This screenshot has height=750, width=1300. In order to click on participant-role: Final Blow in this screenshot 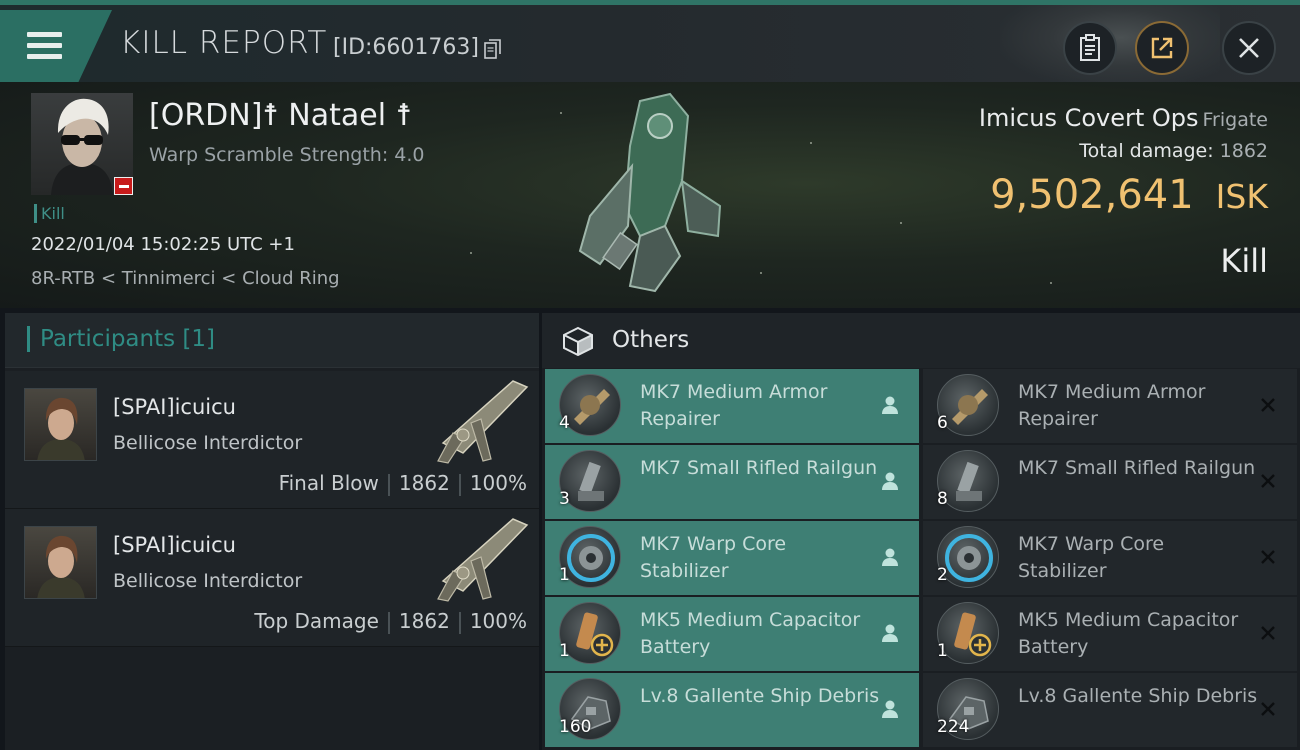, I will do `click(328, 483)`.